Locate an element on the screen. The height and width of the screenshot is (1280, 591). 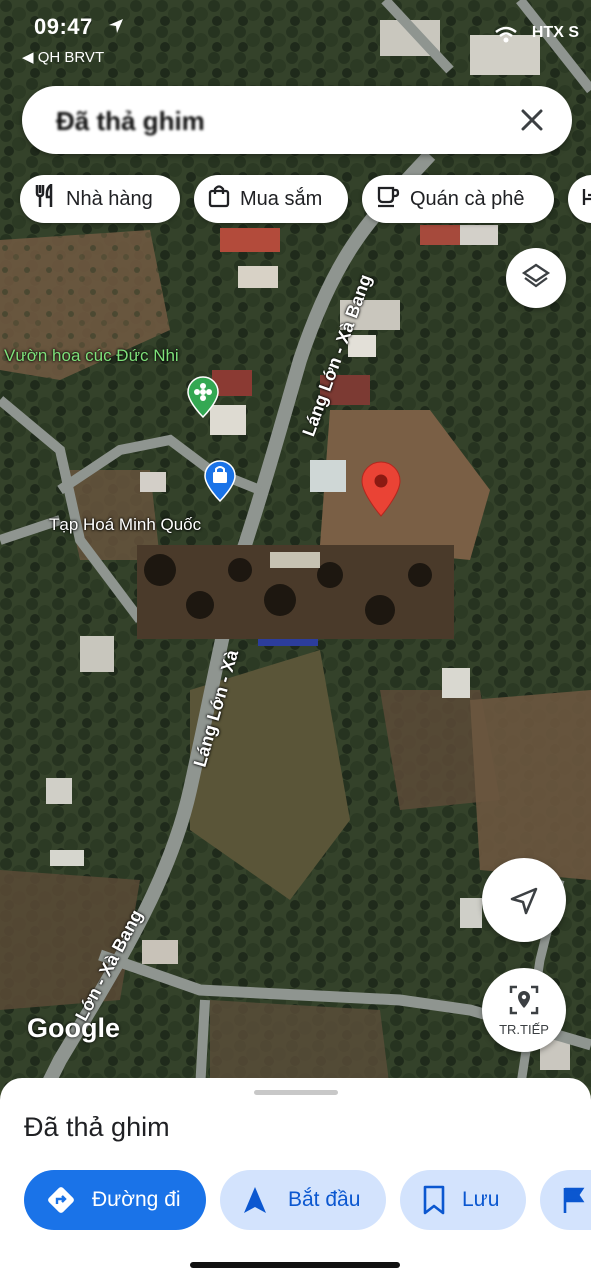
layers-icon is located at coordinates (536, 278).